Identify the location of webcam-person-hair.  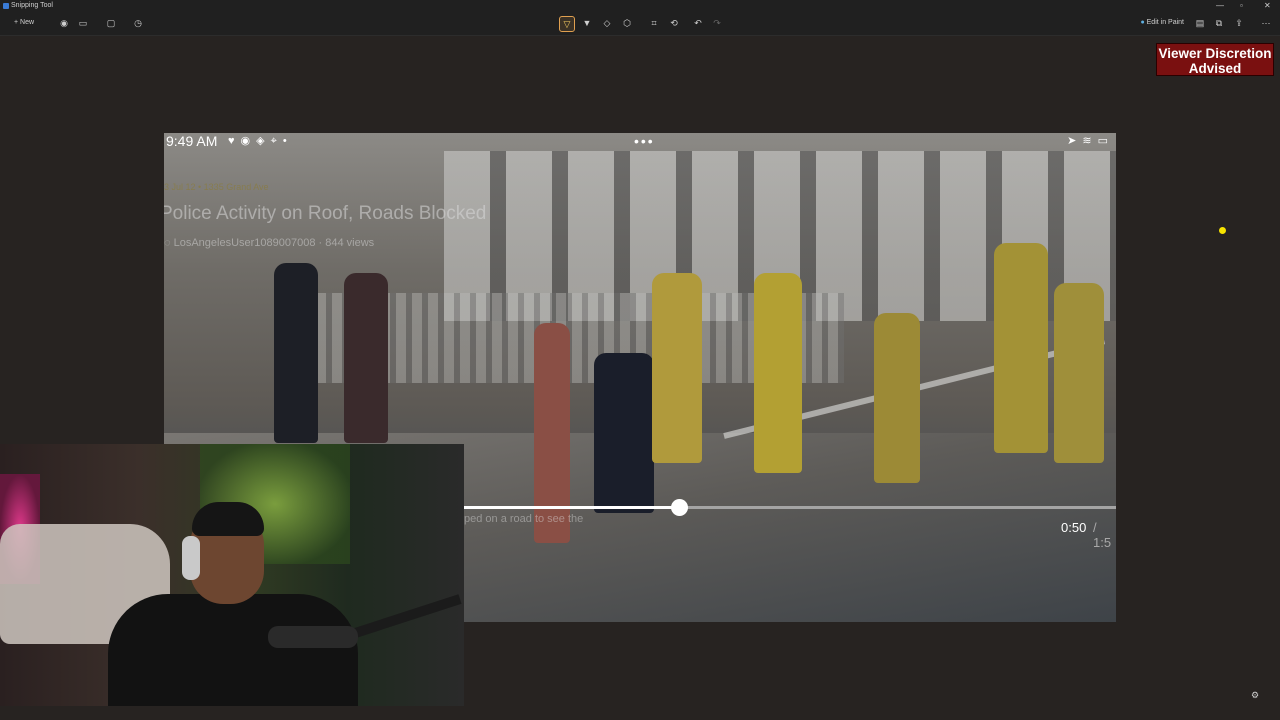
(228, 519).